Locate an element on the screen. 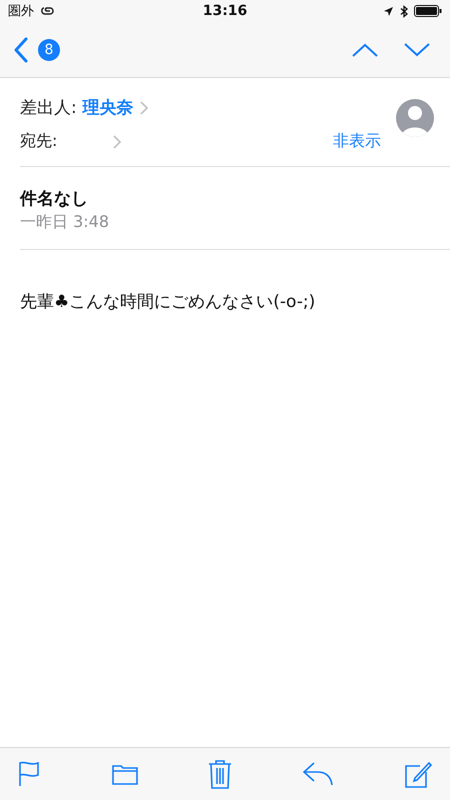  folder-button is located at coordinates (125, 774).